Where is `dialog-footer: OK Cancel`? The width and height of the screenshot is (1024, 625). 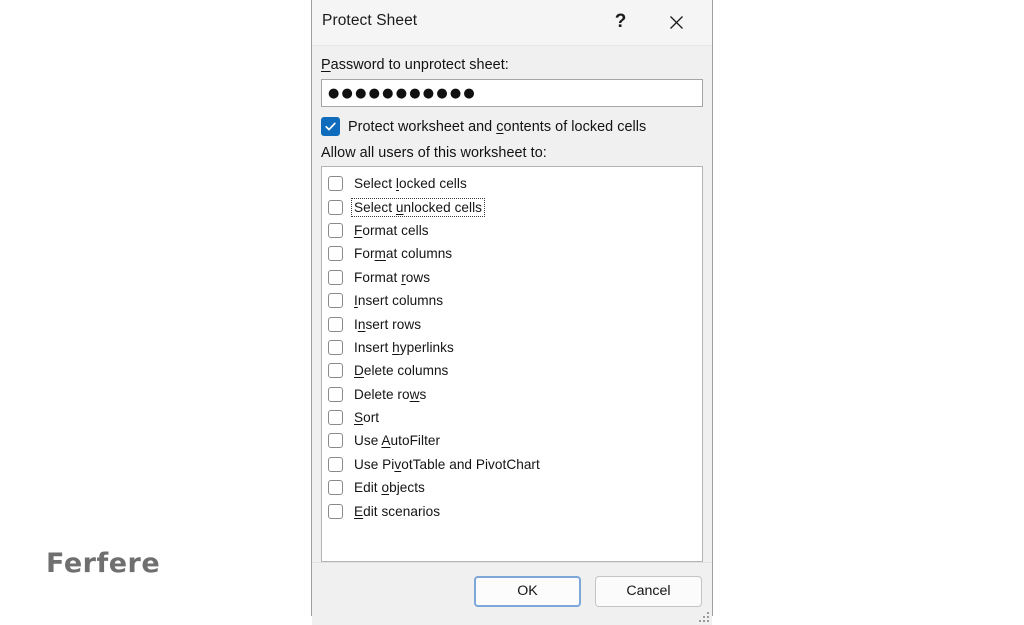
dialog-footer: OK Cancel is located at coordinates (512, 593).